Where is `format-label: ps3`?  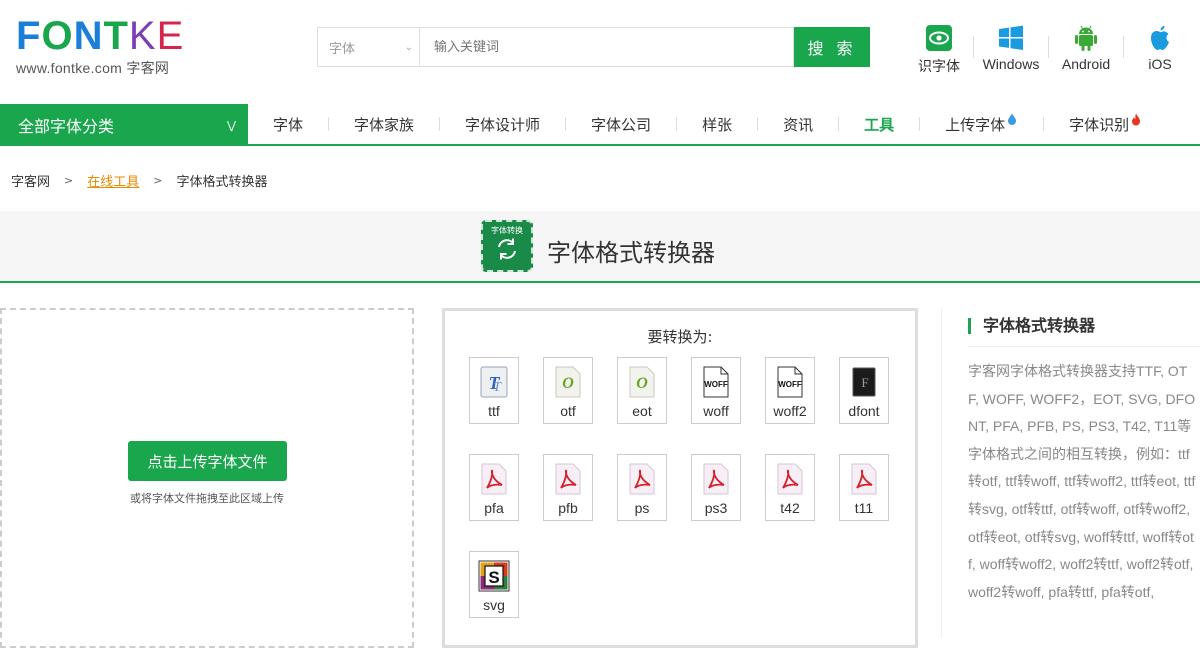
format-label: ps3 is located at coordinates (716, 508).